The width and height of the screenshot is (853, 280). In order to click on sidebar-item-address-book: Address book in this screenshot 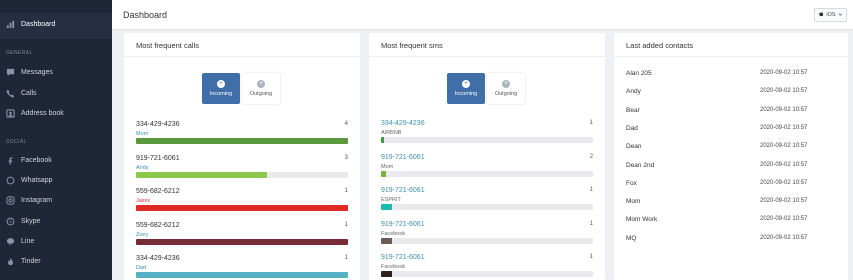, I will do `click(35, 113)`.